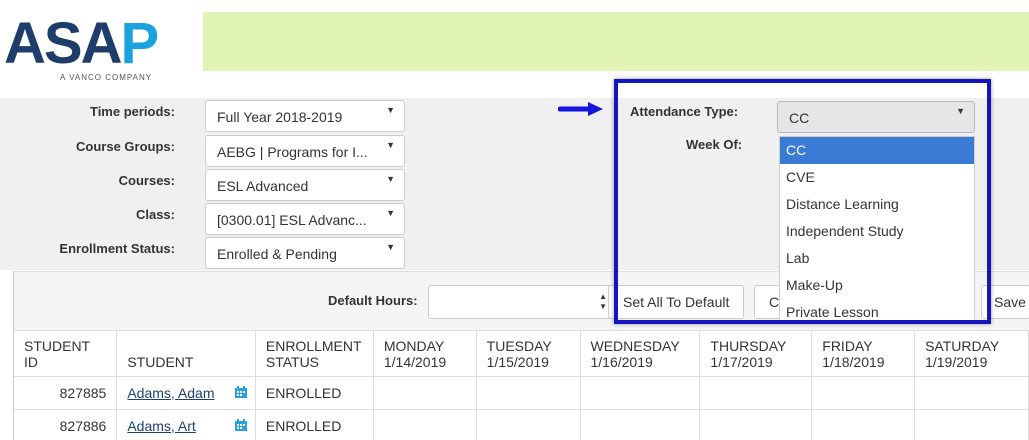 This screenshot has height=440, width=1029. I want to click on col-header-monday: MONDAY 1/14/2019, so click(425, 354).